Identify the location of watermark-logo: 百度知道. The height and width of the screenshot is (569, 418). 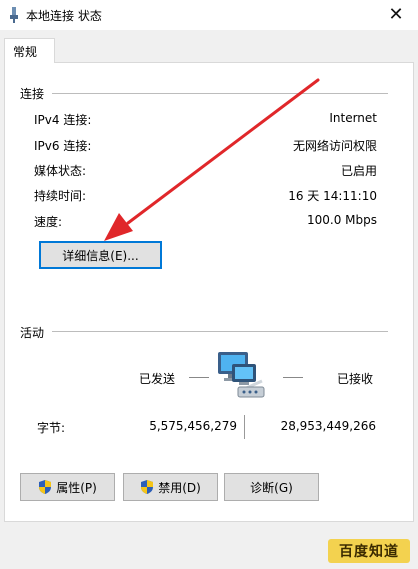
(369, 551).